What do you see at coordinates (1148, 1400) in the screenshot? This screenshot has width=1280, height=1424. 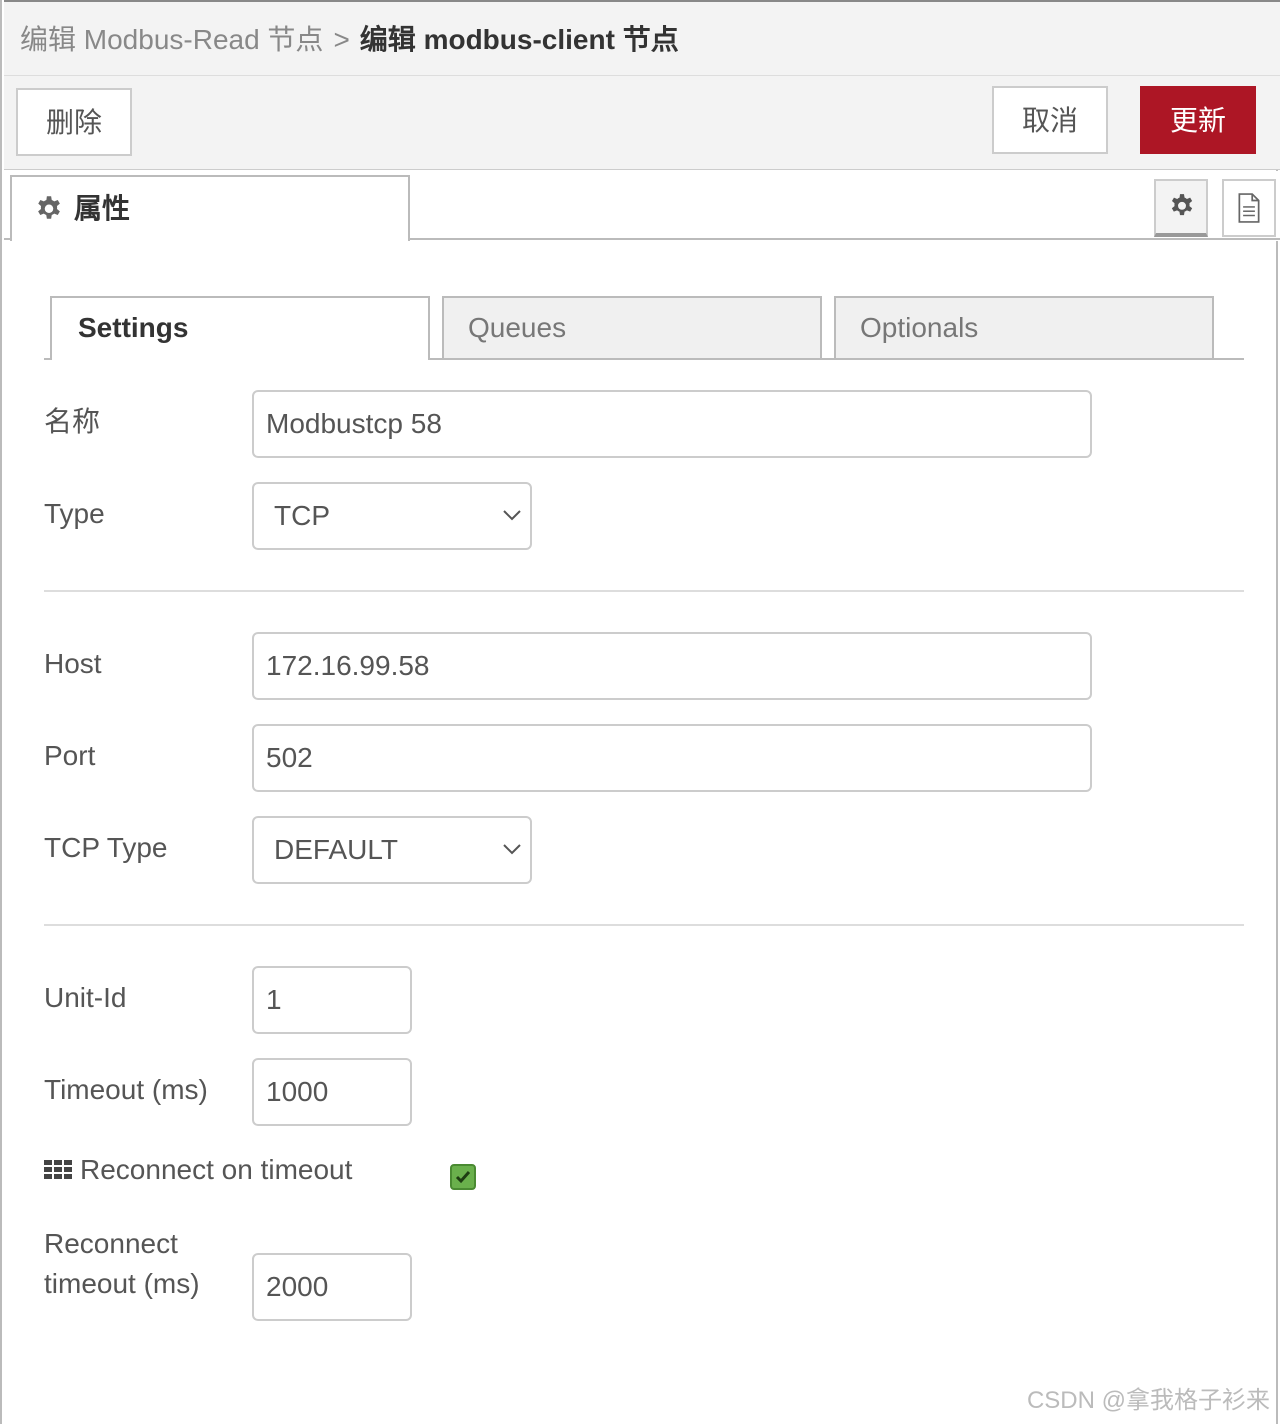 I see `watermark: CSDN @拿我格子衫来` at bounding box center [1148, 1400].